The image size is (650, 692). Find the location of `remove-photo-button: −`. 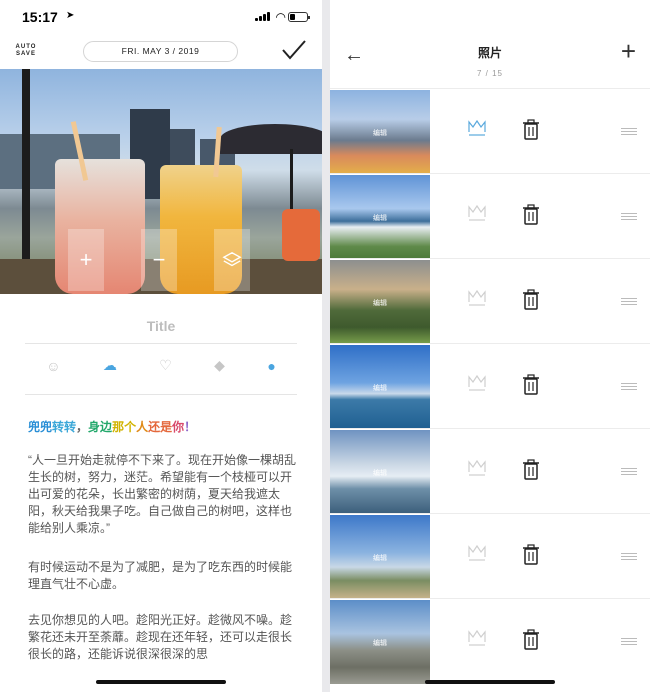

remove-photo-button: − is located at coordinates (159, 260).